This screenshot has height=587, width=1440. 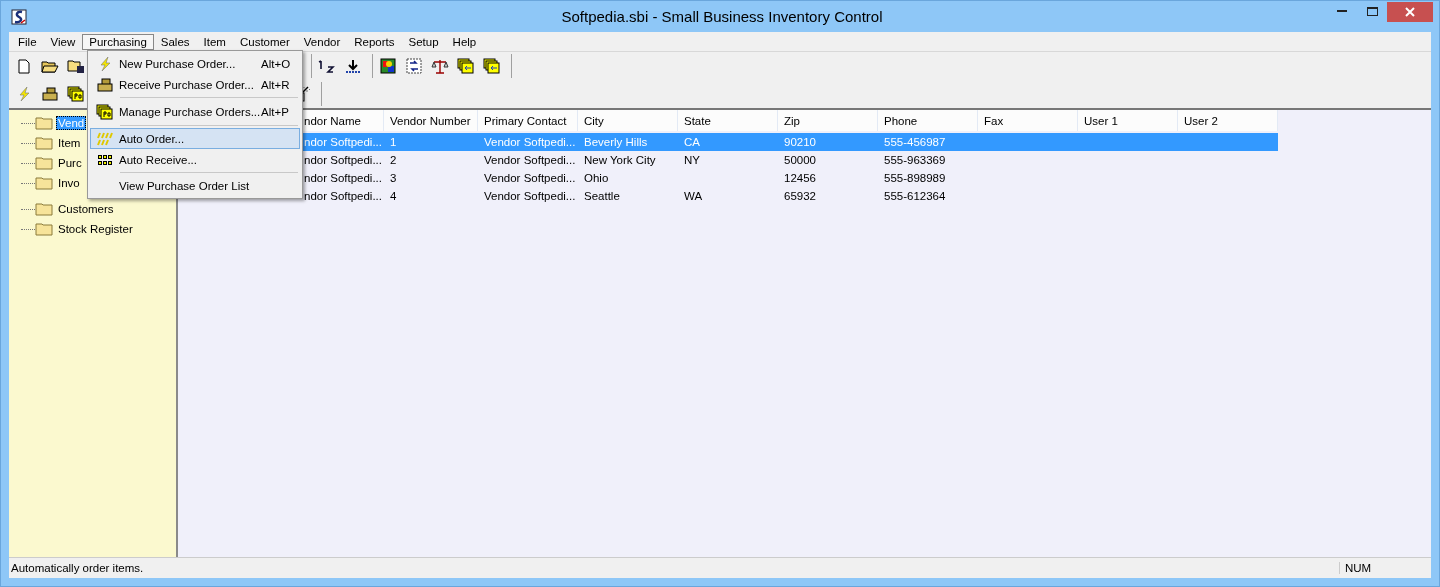 What do you see at coordinates (1228, 120) in the screenshot?
I see `column-header: User 2` at bounding box center [1228, 120].